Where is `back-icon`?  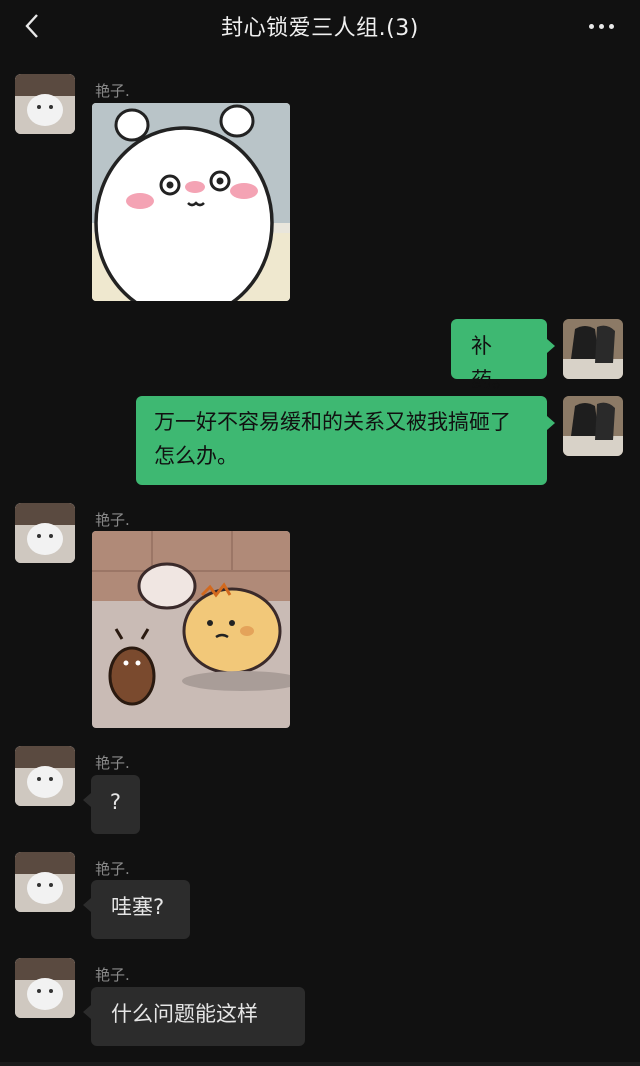 back-icon is located at coordinates (32, 26).